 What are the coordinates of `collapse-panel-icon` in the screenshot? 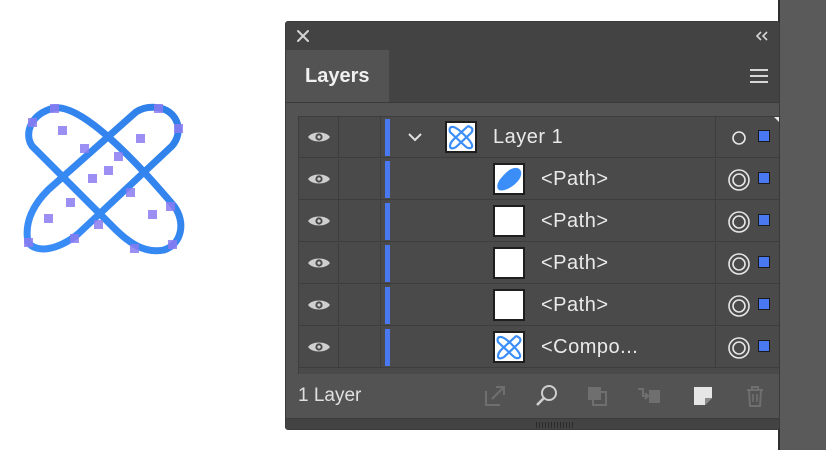 It's located at (762, 36).